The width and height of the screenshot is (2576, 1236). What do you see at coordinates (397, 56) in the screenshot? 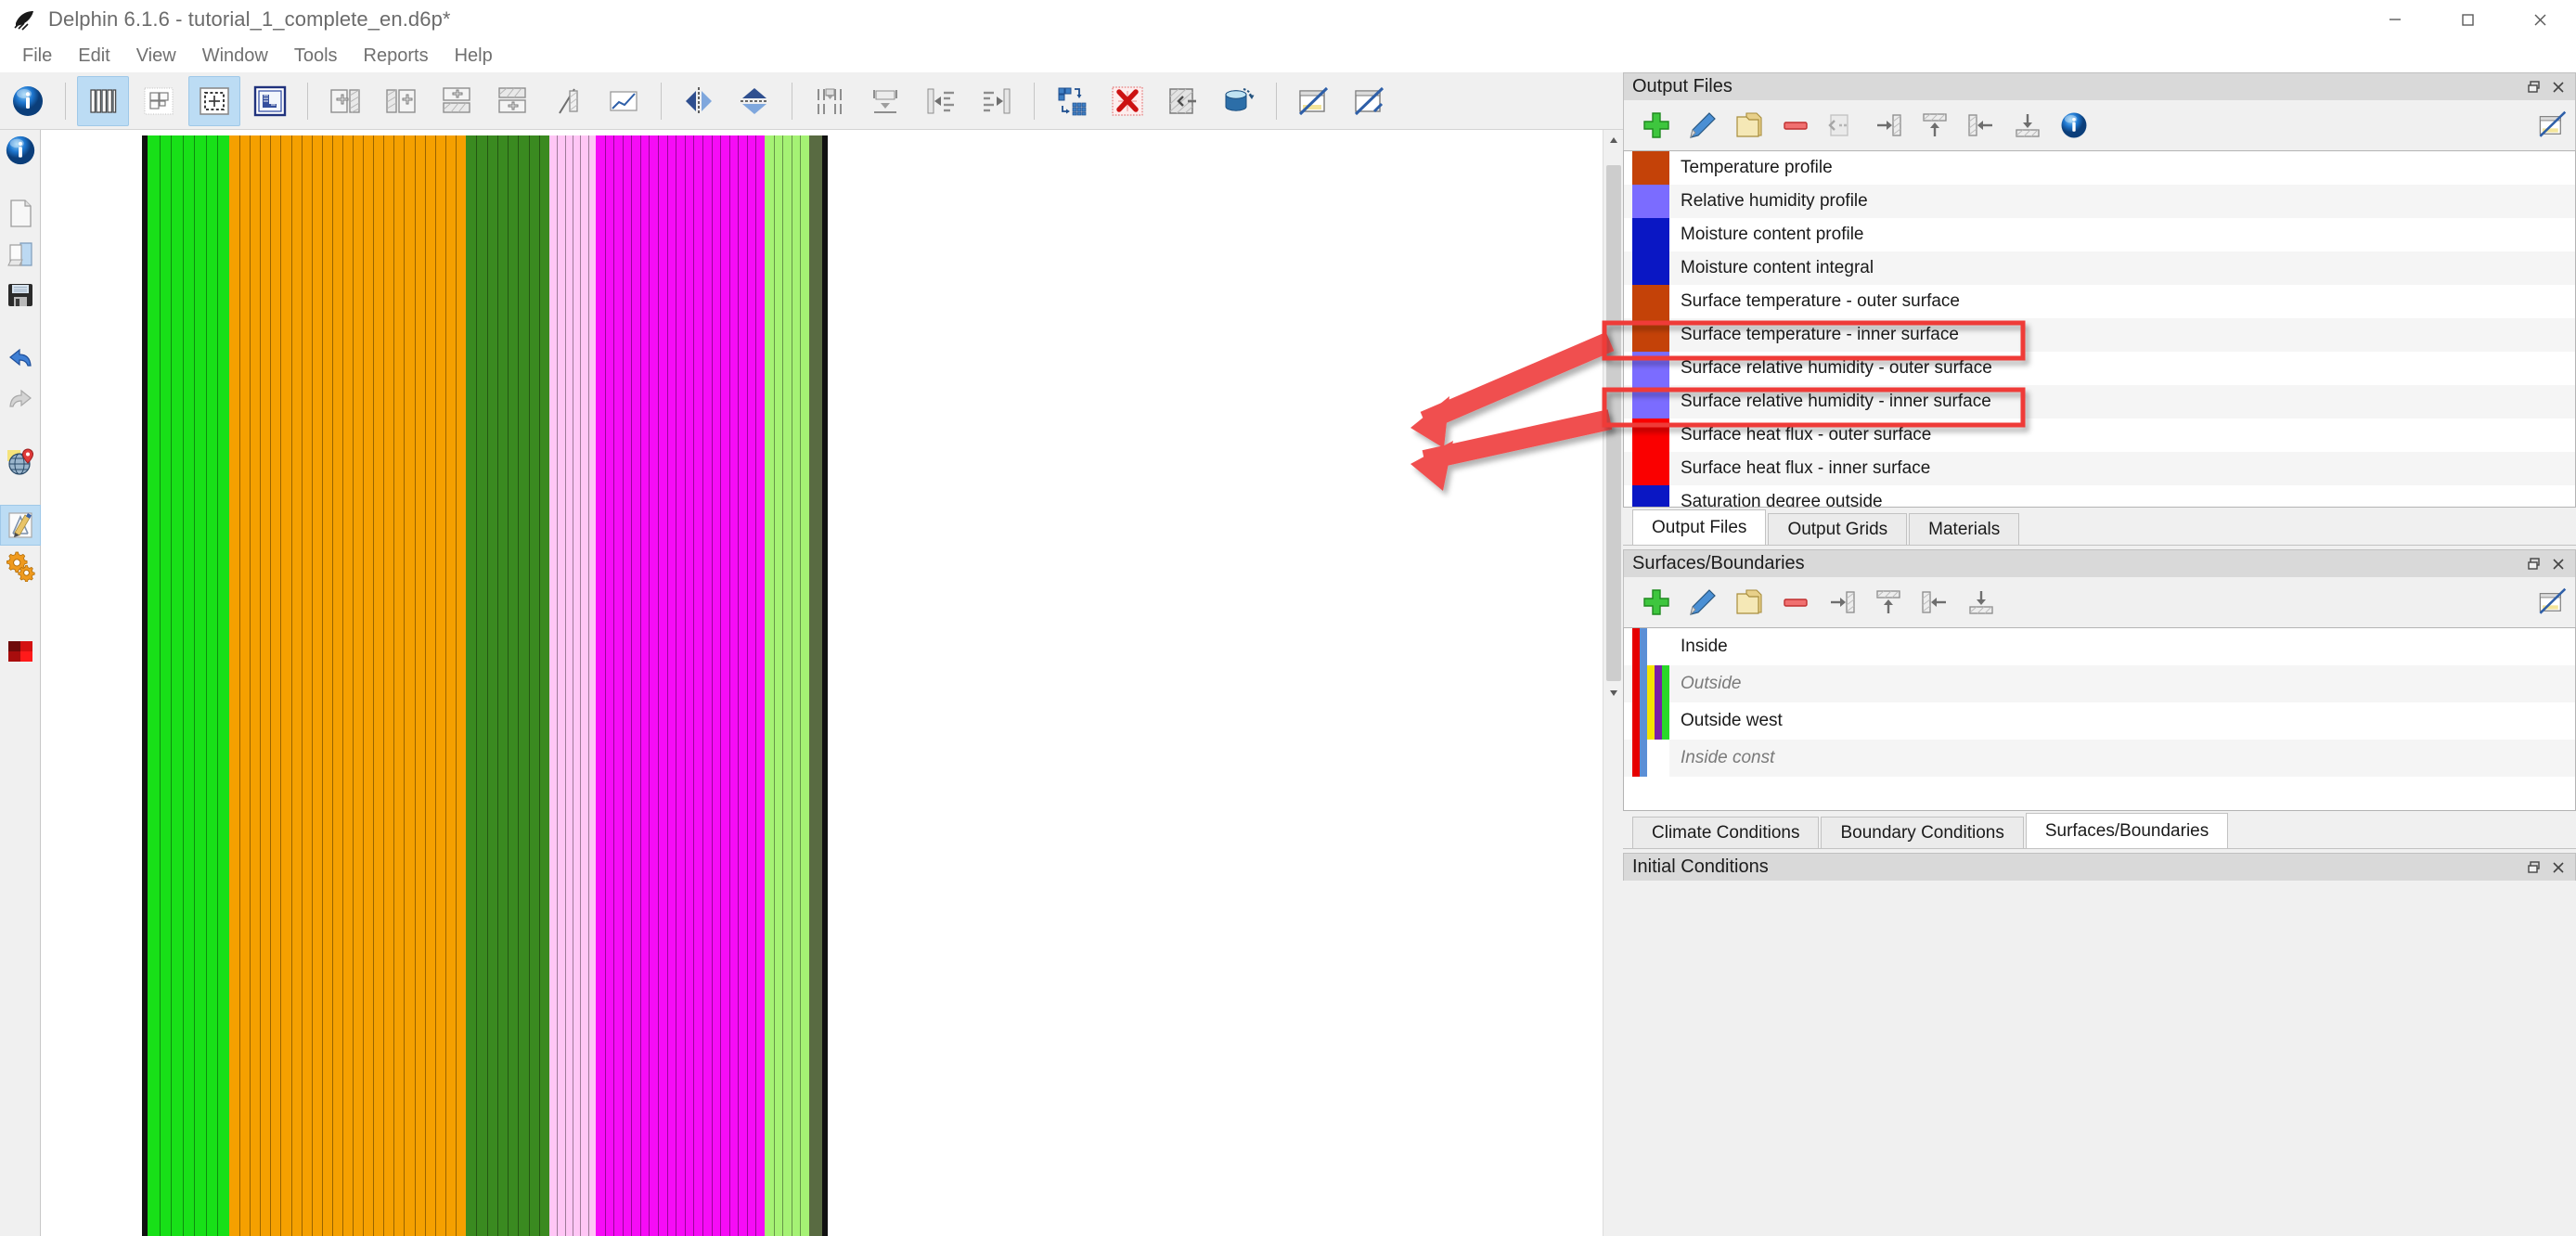
I see `menu-item-reports: Reports` at bounding box center [397, 56].